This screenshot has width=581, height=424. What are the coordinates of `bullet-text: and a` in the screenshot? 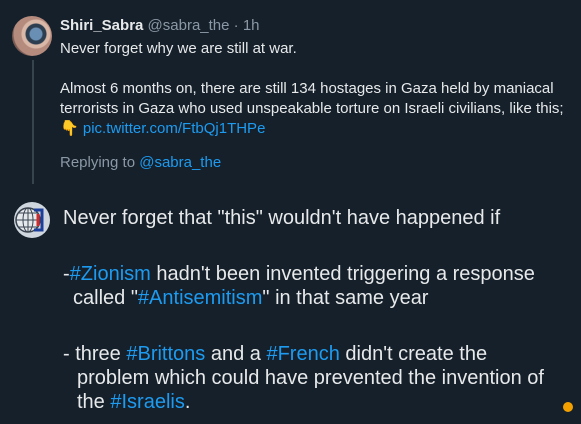 It's located at (236, 354).